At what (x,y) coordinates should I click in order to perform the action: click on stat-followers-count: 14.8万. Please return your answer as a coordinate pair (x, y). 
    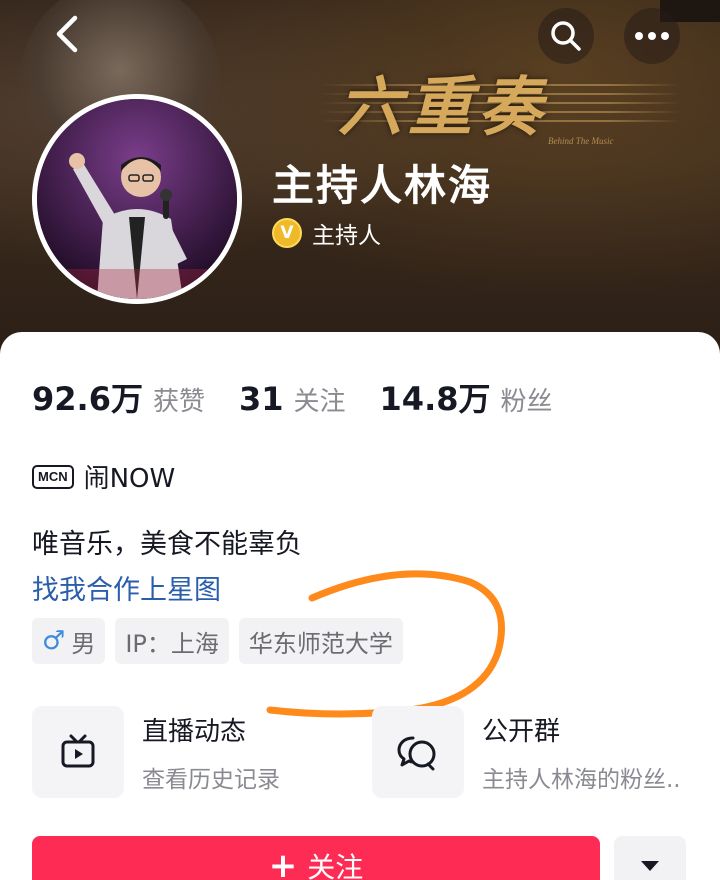
    Looking at the image, I should click on (435, 399).